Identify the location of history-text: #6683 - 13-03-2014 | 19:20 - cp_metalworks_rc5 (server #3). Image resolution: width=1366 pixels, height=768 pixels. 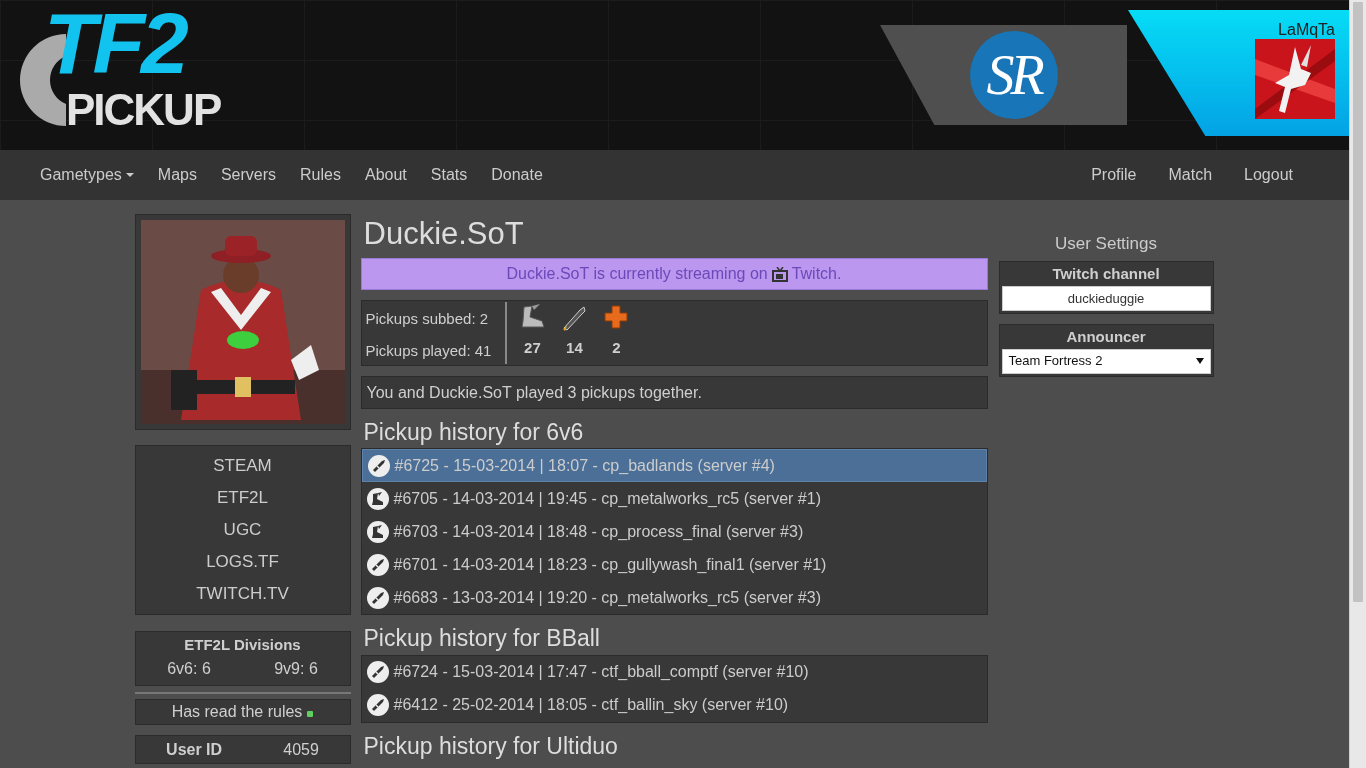
(607, 597).